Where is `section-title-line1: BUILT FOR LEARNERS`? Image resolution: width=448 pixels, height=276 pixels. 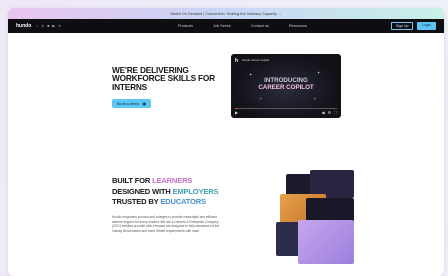
section-title-line1: BUILT FOR LEARNERS is located at coordinates (172, 181).